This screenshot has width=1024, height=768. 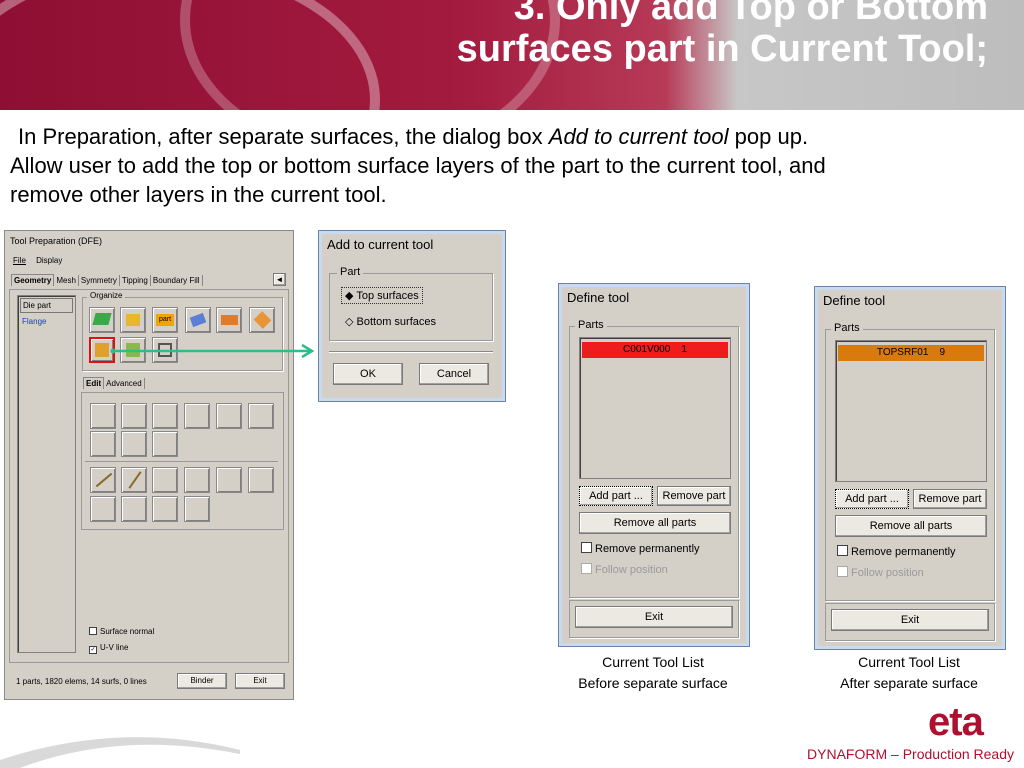 What do you see at coordinates (382, 295) in the screenshot?
I see `top-surfaces-radio: ◆ Top surfaces` at bounding box center [382, 295].